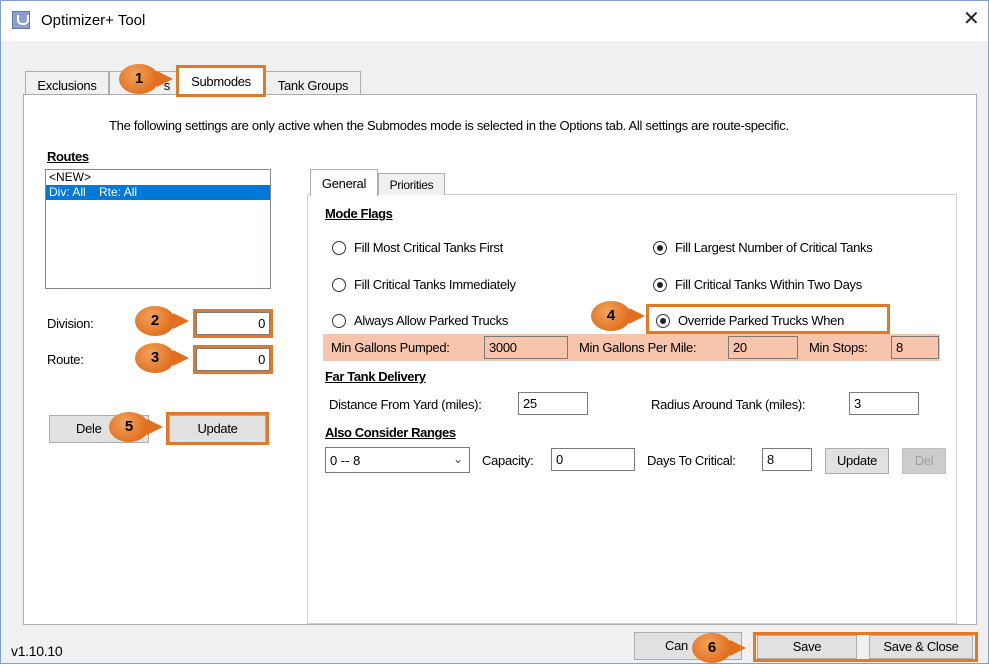  What do you see at coordinates (787, 459) in the screenshot?
I see `days-to-critical-input: 8` at bounding box center [787, 459].